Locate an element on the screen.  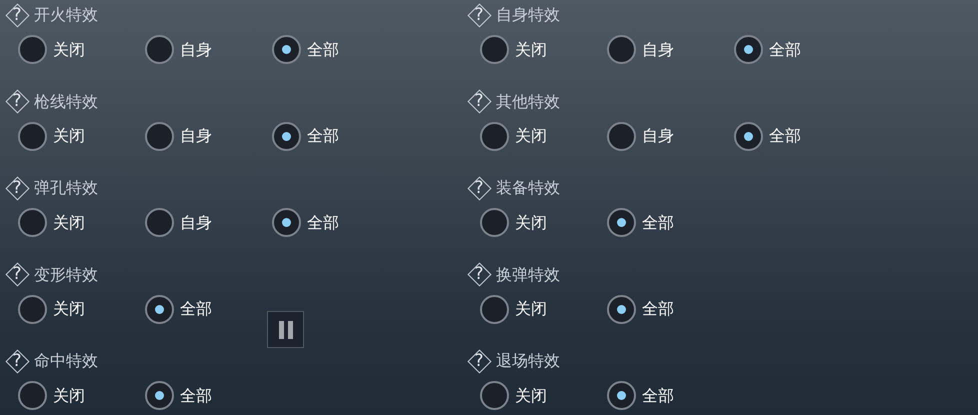
setting-title: 开火特效 is located at coordinates (66, 15).